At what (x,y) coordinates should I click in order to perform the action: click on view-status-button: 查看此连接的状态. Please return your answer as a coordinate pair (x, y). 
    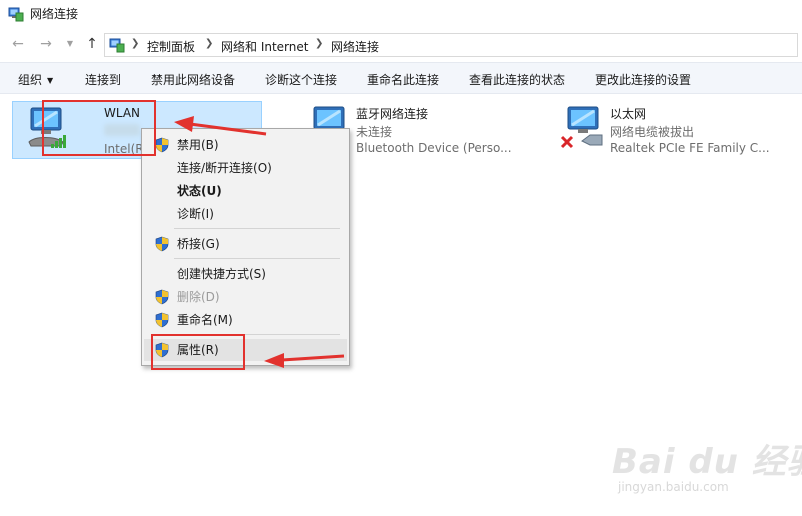
    Looking at the image, I should click on (517, 79).